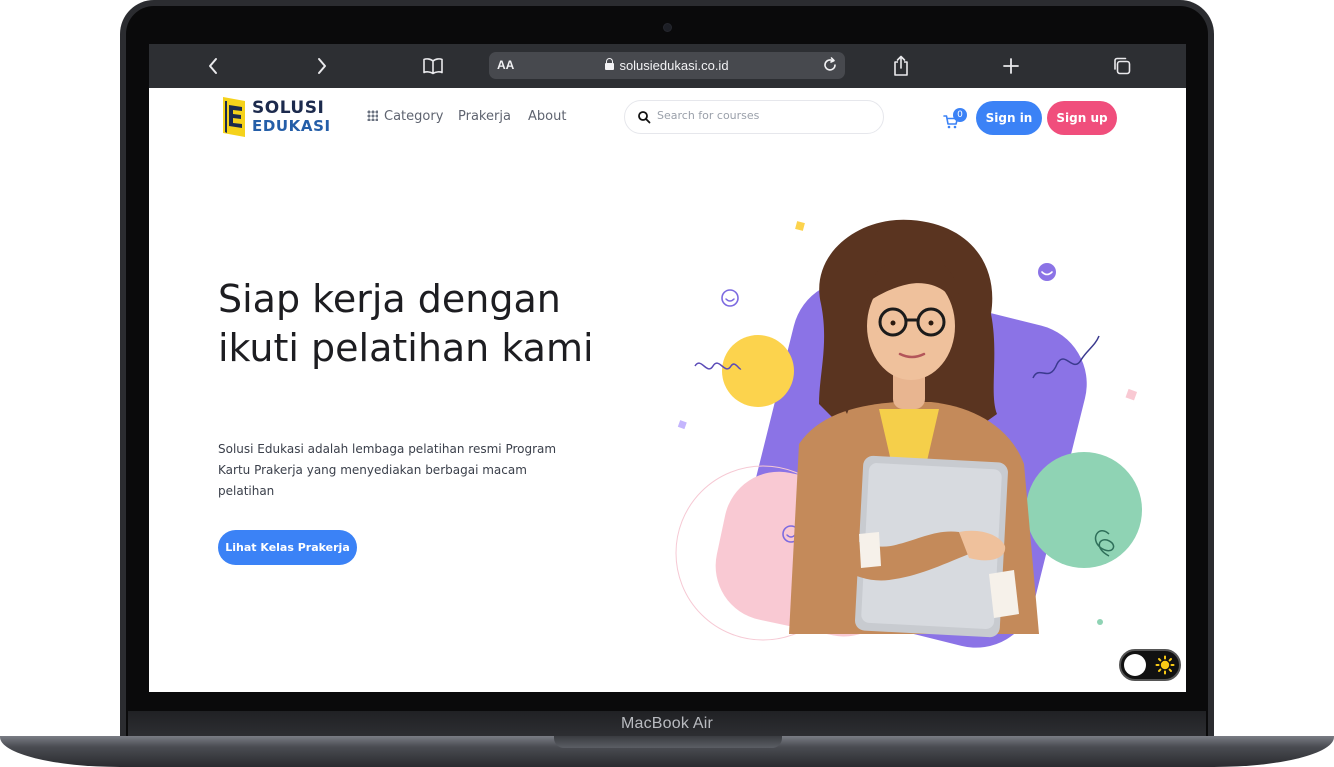 The image size is (1334, 767). What do you see at coordinates (830, 65) in the screenshot?
I see `reload-icon` at bounding box center [830, 65].